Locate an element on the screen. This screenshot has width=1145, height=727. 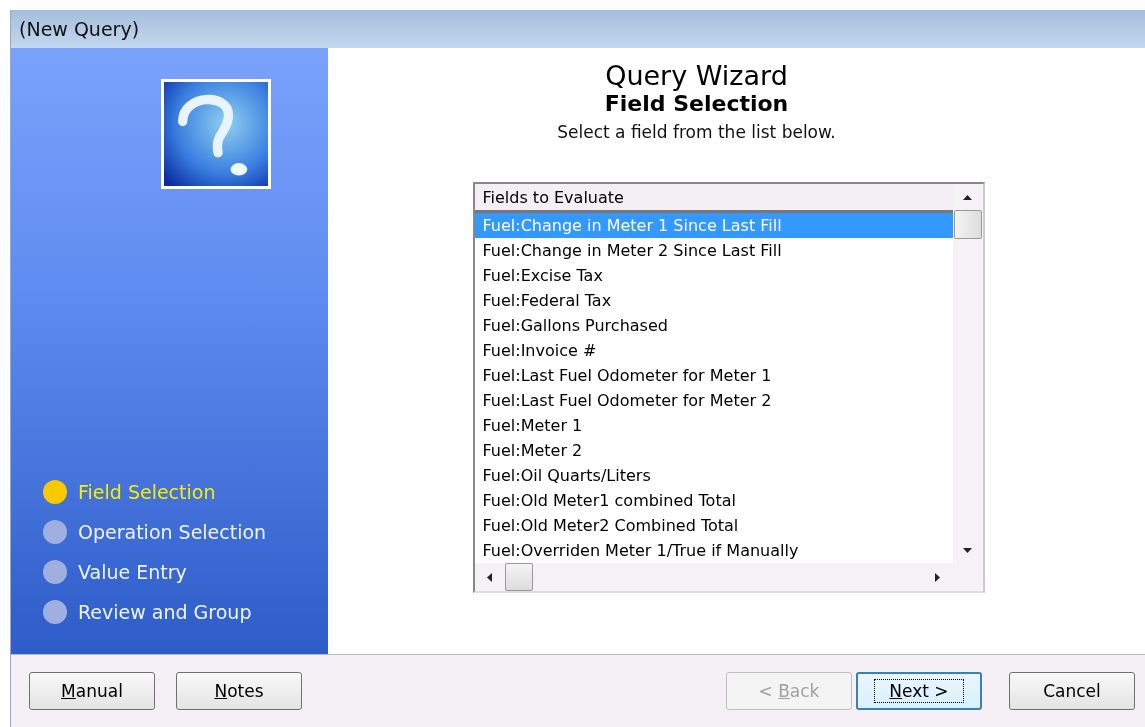
question-mark-icon is located at coordinates (216, 134).